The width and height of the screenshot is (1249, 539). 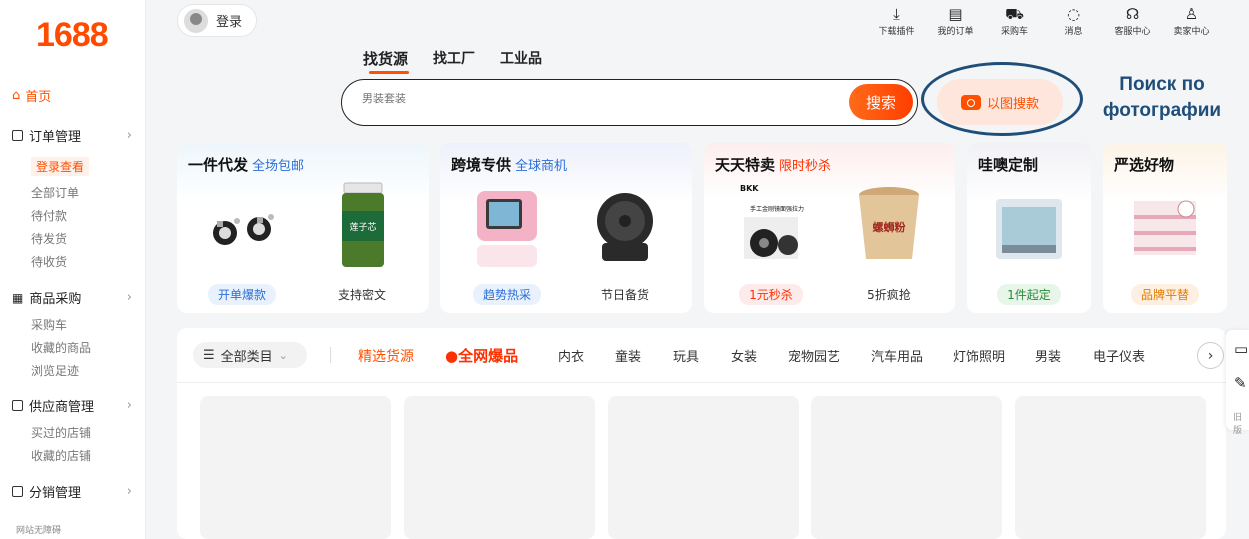 I want to click on category-item: 宠物园艺, so click(x=829, y=355).